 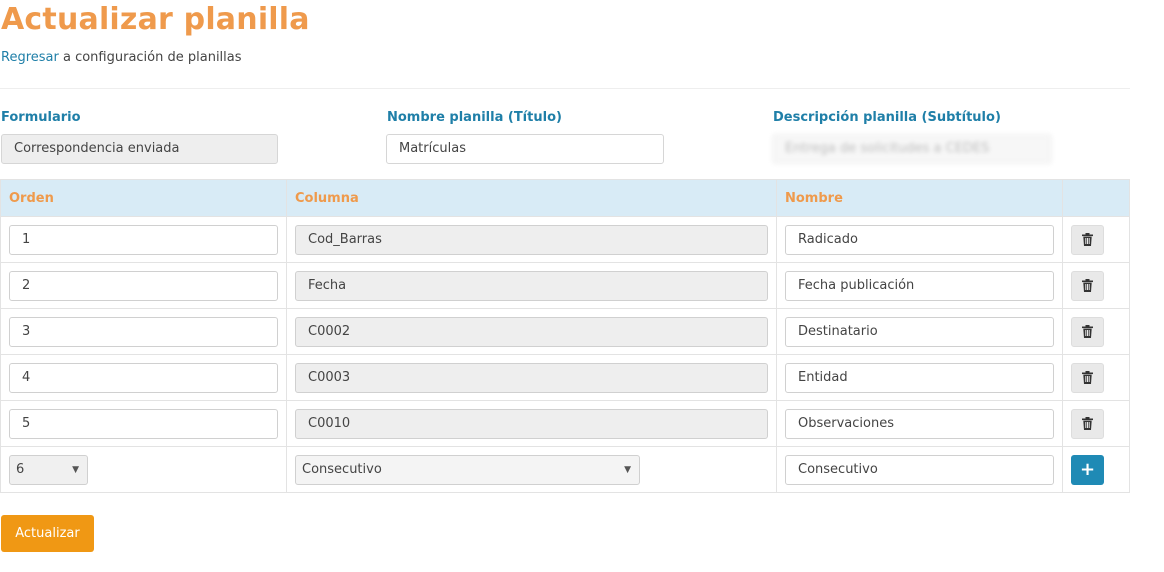 I want to click on table-header-row: Orden Columna Nombre, so click(x=565, y=198).